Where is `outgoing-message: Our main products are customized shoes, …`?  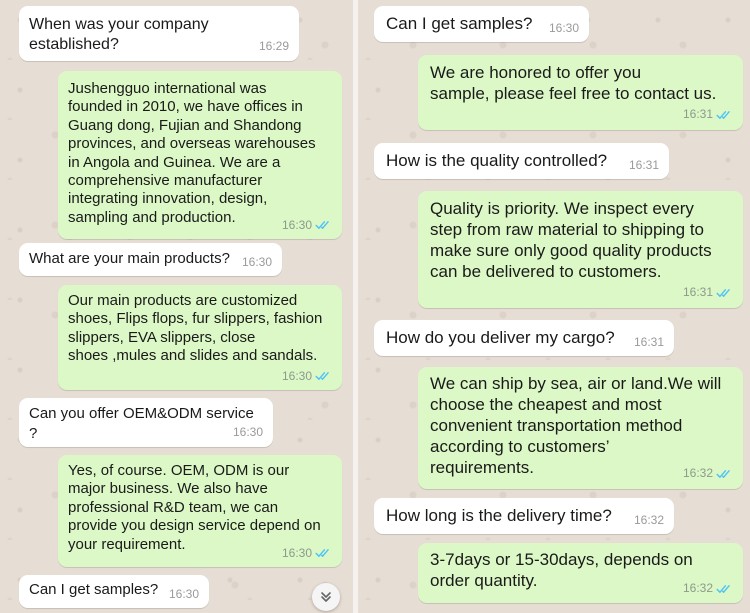 outgoing-message: Our main products are customized shoes, … is located at coordinates (200, 337).